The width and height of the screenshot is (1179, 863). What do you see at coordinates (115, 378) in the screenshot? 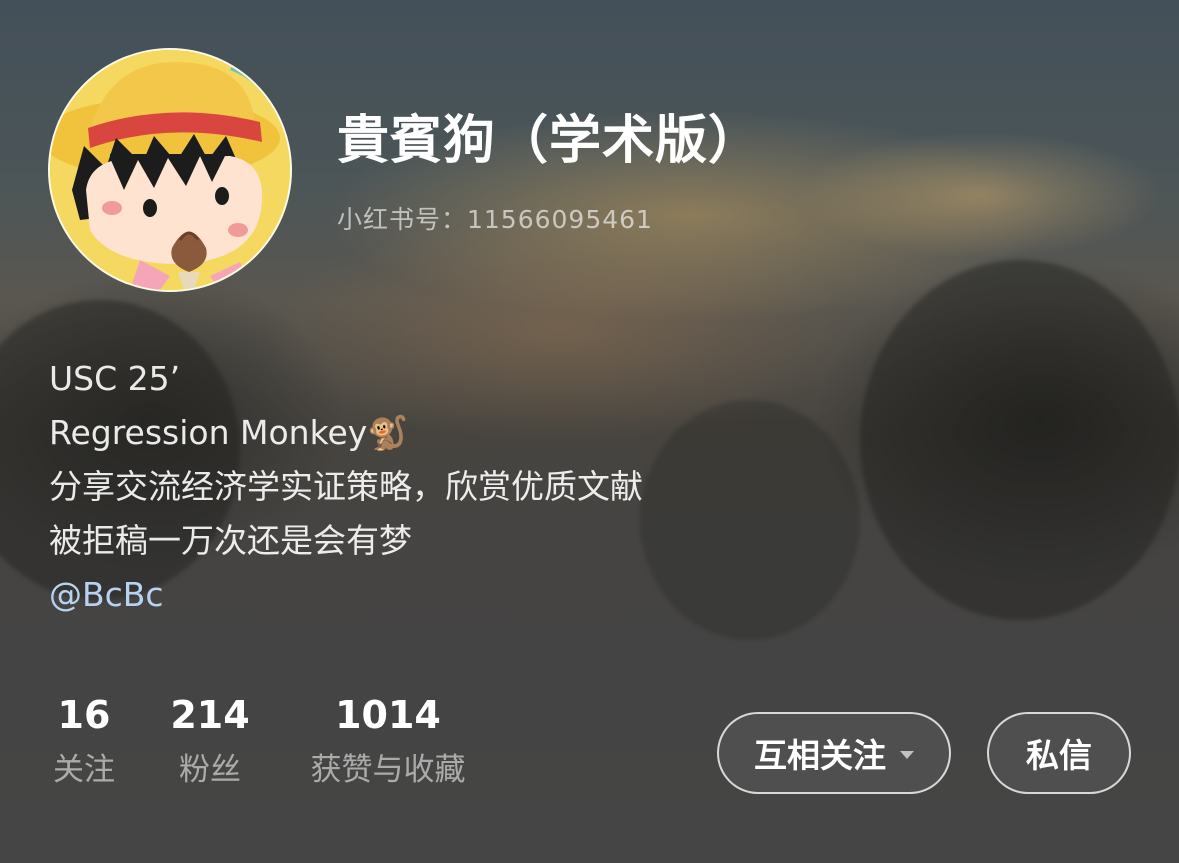
I see `bio-line: USC 25’` at bounding box center [115, 378].